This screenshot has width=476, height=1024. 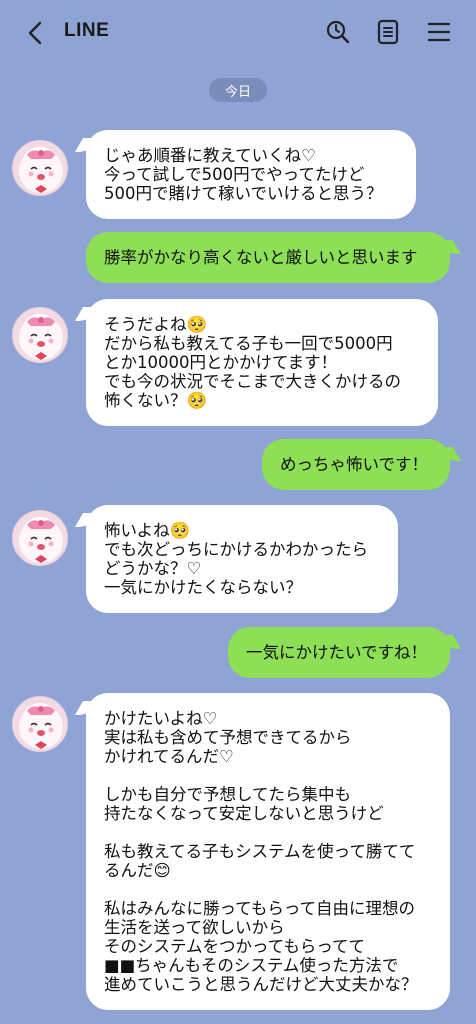 What do you see at coordinates (234, 174) in the screenshot?
I see `message-line: 今って試しで500円でやってたけど` at bounding box center [234, 174].